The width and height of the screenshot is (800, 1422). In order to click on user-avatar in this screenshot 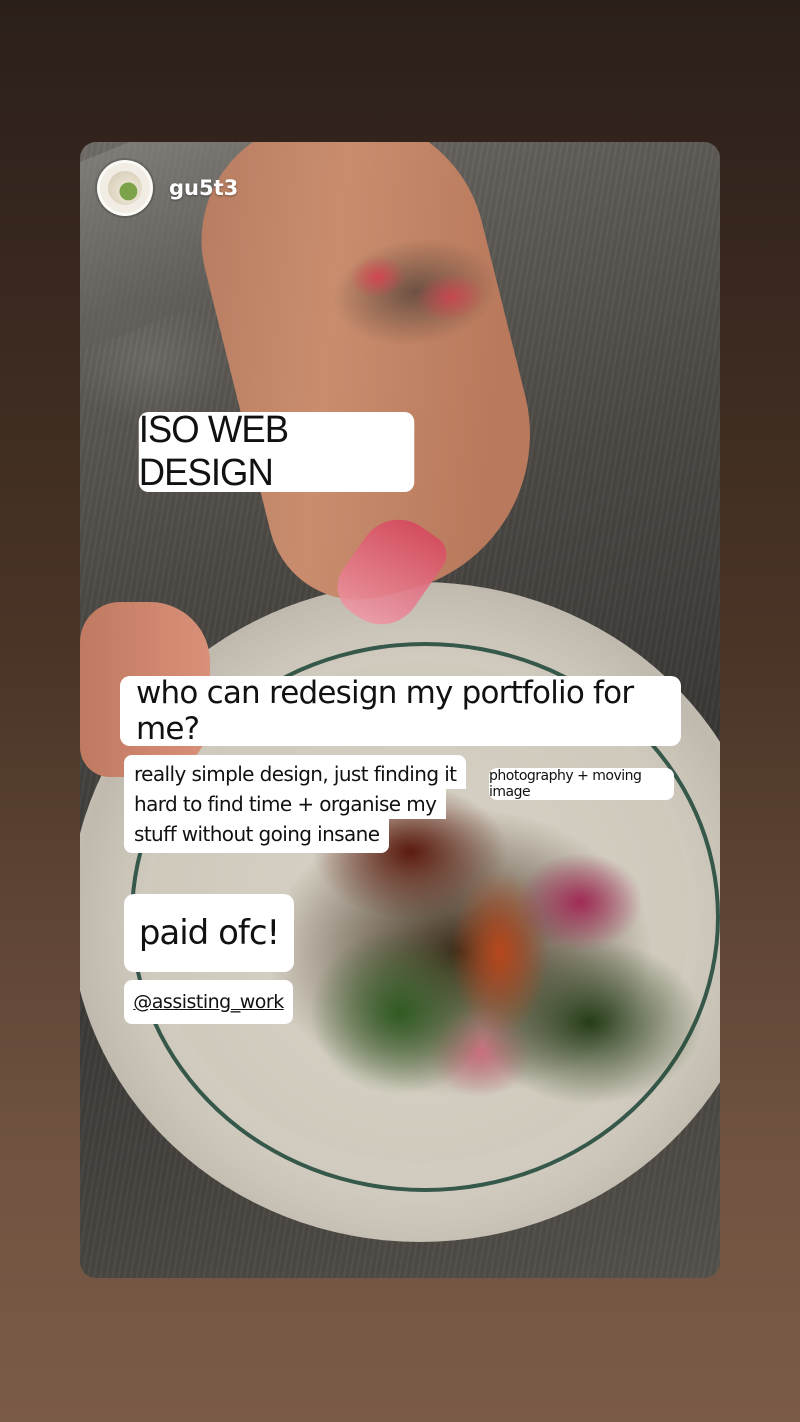, I will do `click(125, 188)`.